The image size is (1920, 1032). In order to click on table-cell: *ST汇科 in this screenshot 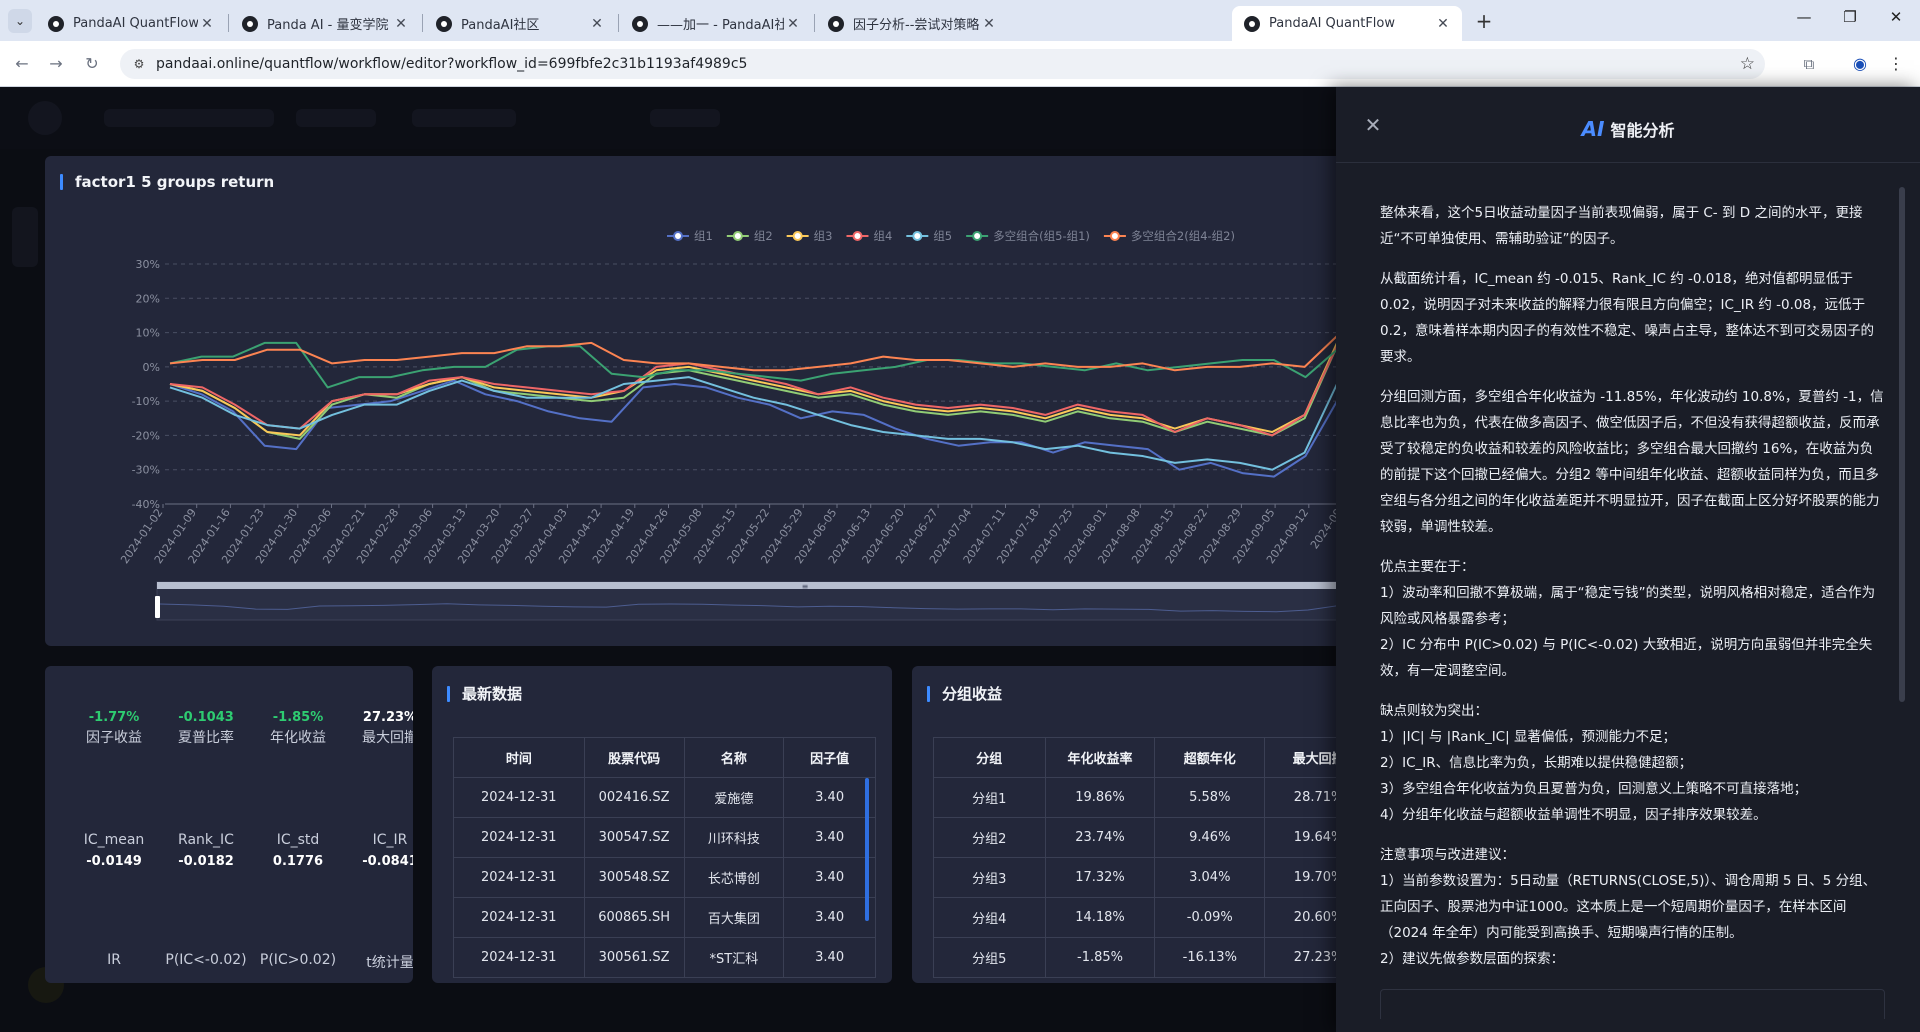, I will do `click(734, 957)`.